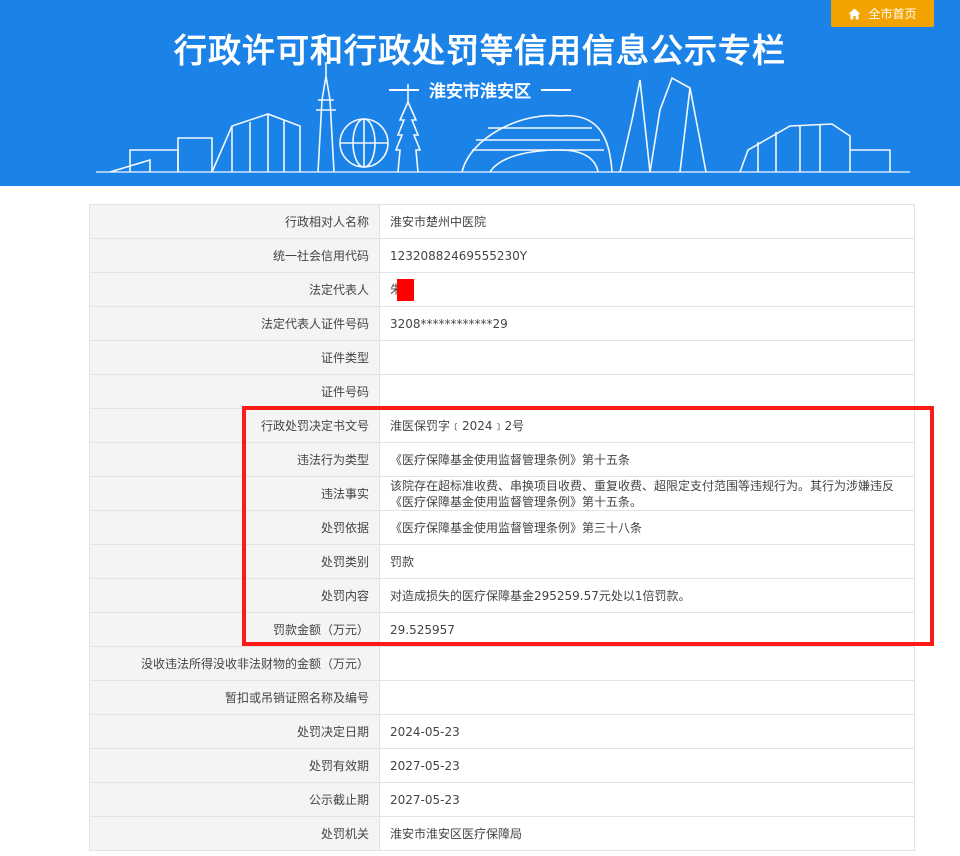  What do you see at coordinates (234, 493) in the screenshot?
I see `field-label: 违法事实` at bounding box center [234, 493].